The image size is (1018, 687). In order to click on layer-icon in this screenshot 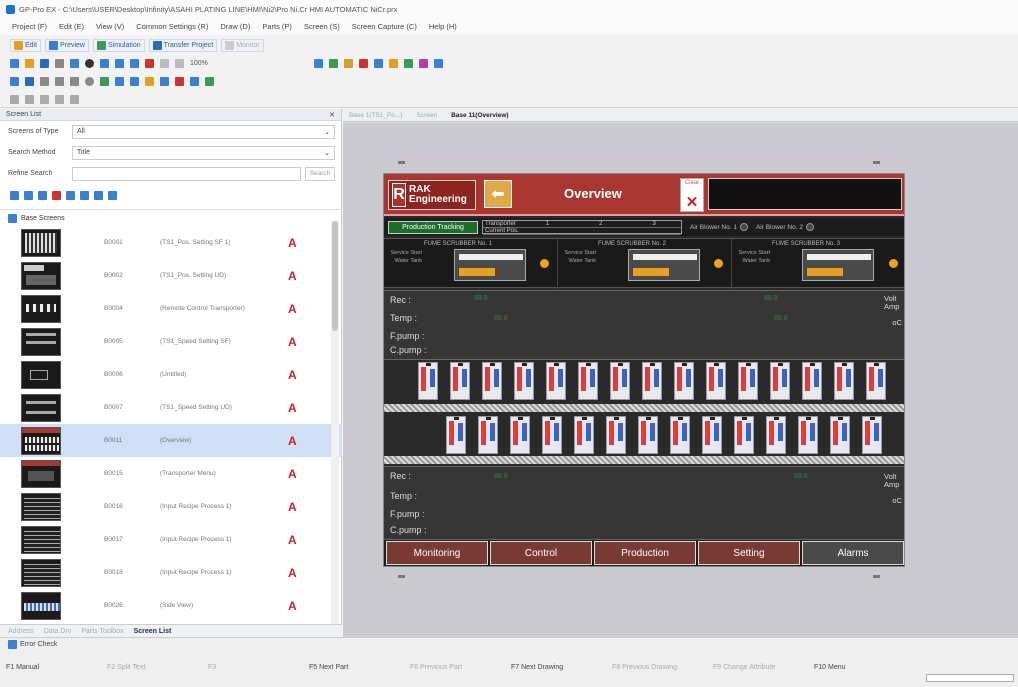, I will do `click(134, 63)`.